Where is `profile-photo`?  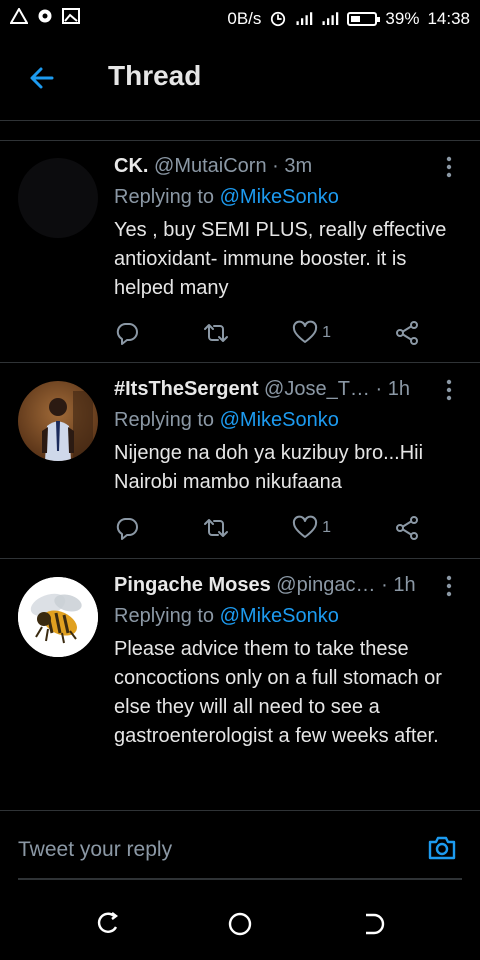
profile-photo is located at coordinates (58, 421).